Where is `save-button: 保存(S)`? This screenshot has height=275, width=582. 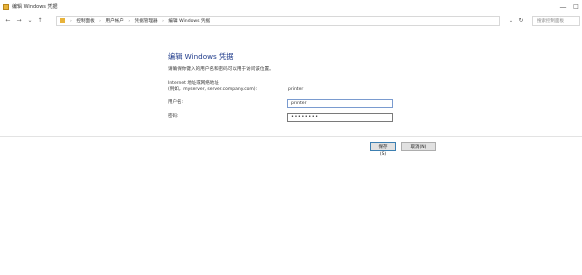
save-button: 保存(S) is located at coordinates (383, 149).